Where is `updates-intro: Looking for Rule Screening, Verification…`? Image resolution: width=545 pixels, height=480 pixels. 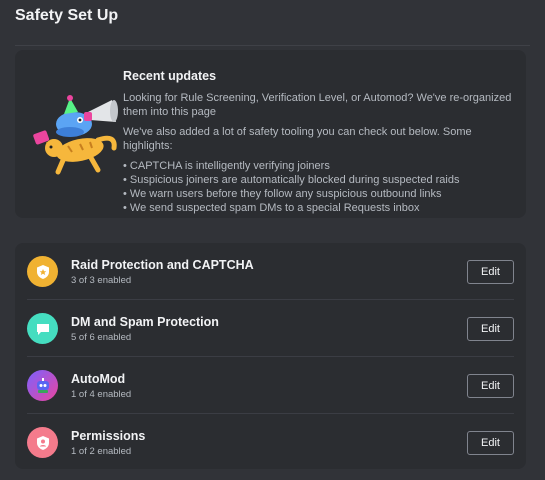
updates-intro: Looking for Rule Screening, Verification… is located at coordinates (317, 105).